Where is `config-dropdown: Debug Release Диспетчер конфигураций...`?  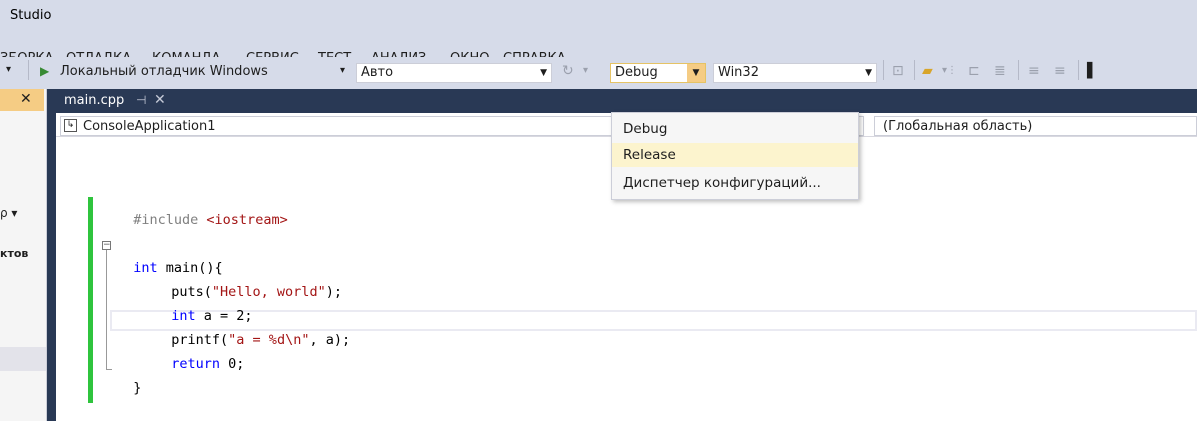 config-dropdown: Debug Release Диспетчер конфигураций... is located at coordinates (735, 156).